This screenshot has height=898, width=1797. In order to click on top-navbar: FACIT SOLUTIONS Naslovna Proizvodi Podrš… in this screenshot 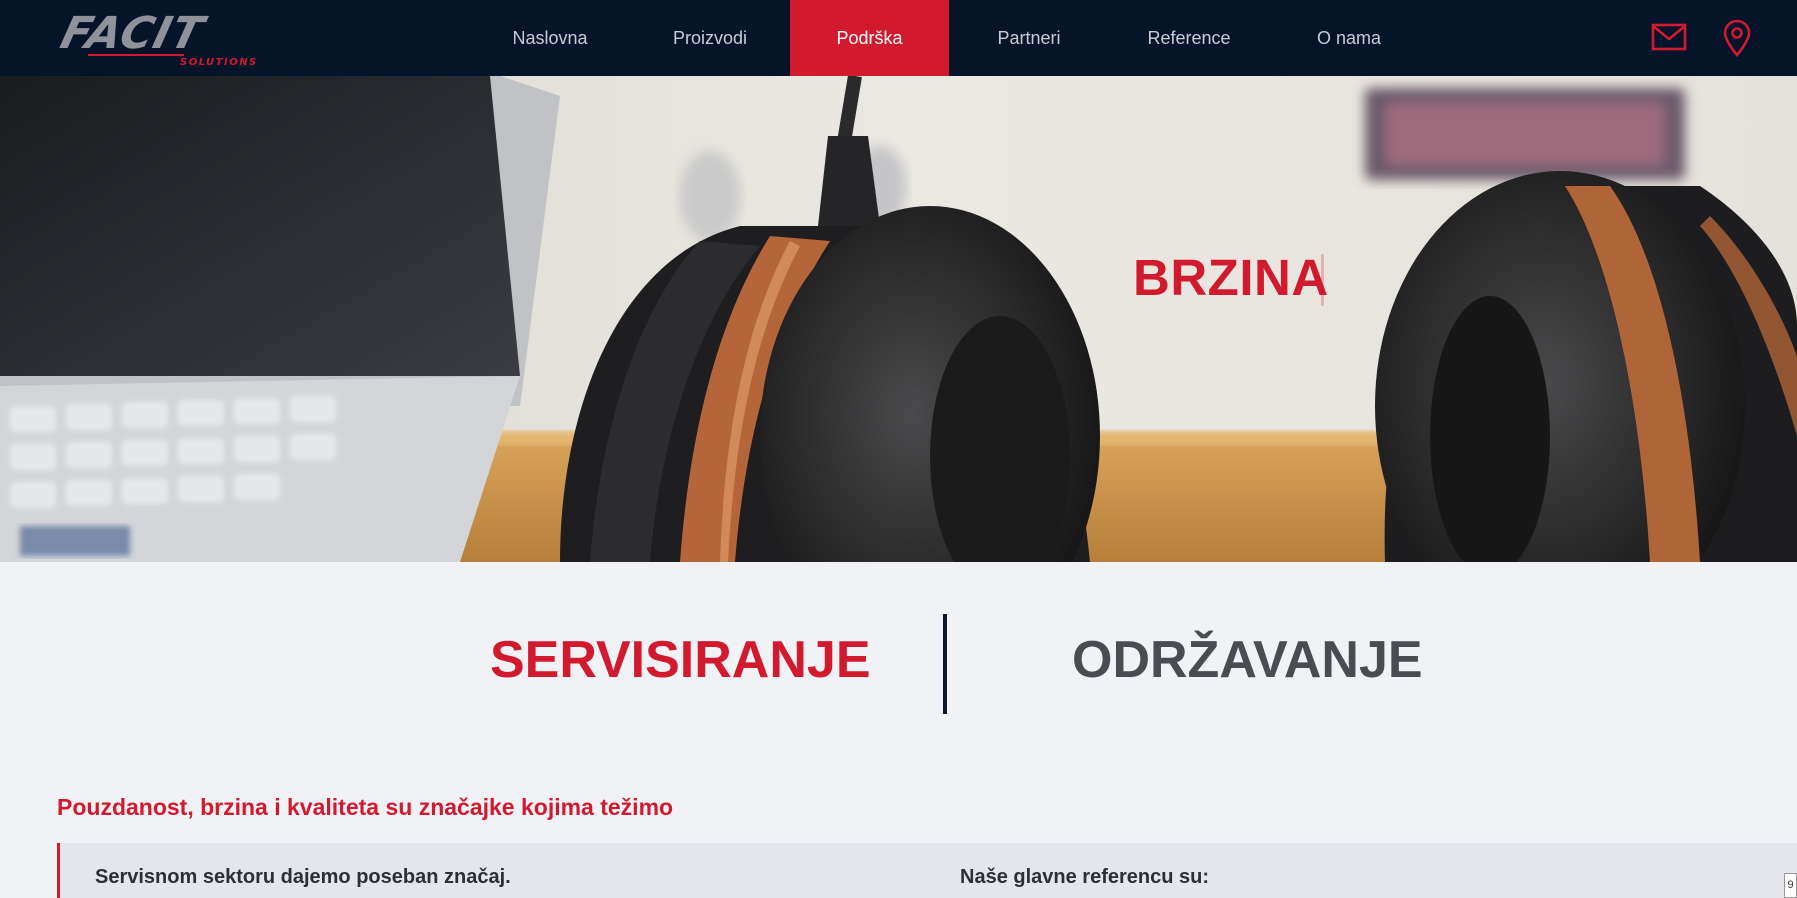, I will do `click(898, 38)`.